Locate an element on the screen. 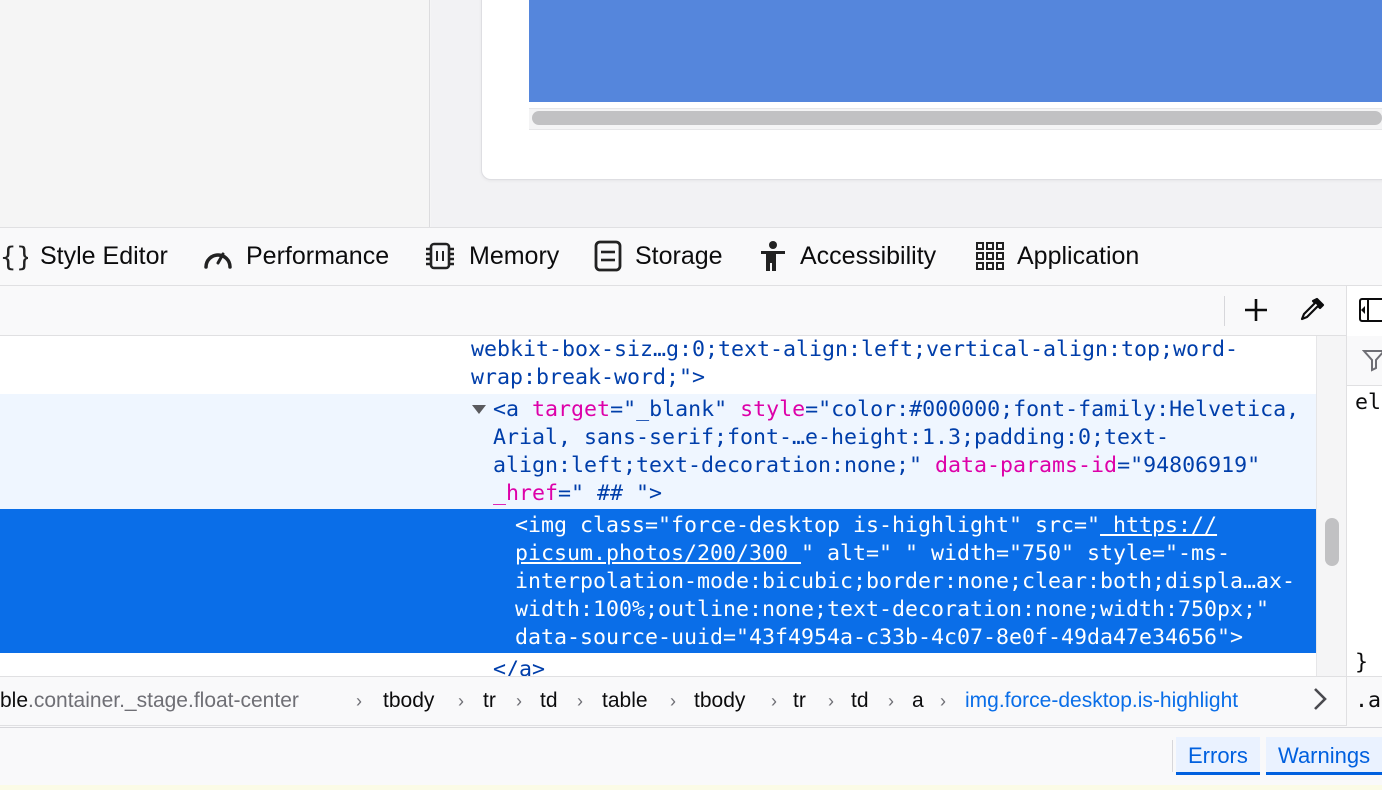  console-filter-bar is located at coordinates (691, 756).